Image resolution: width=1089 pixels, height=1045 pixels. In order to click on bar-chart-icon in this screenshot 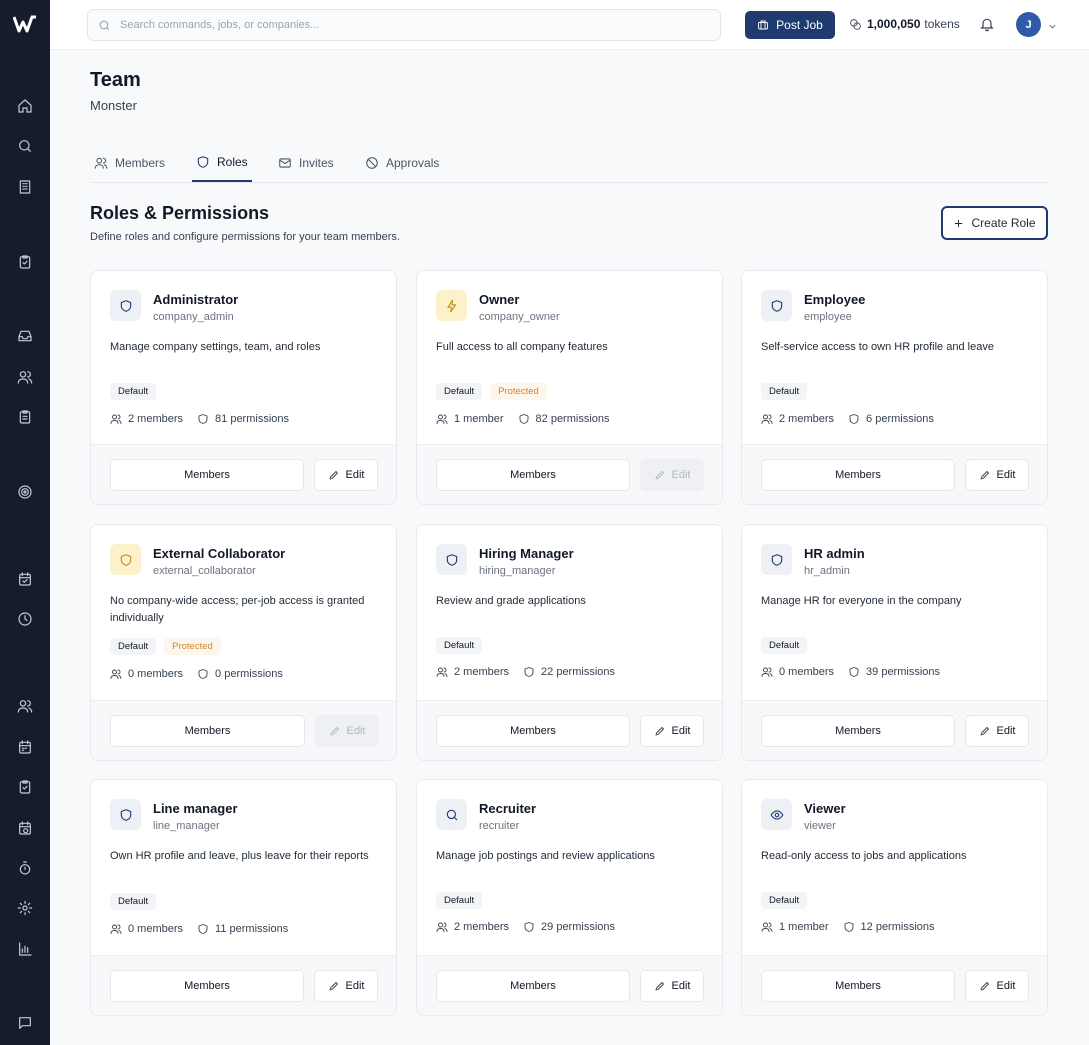, I will do `click(25, 949)`.